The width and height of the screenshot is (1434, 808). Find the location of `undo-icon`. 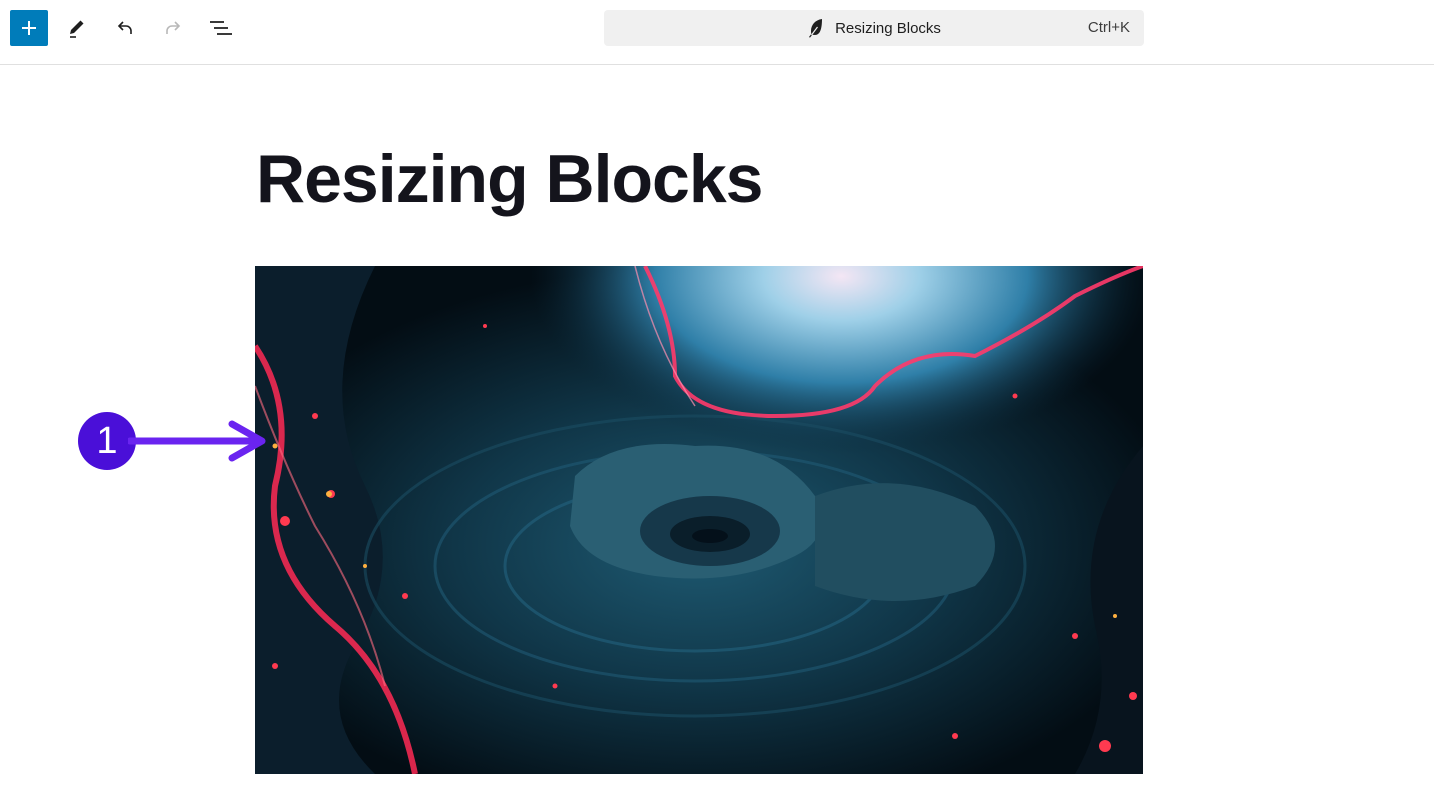

undo-icon is located at coordinates (124, 27).